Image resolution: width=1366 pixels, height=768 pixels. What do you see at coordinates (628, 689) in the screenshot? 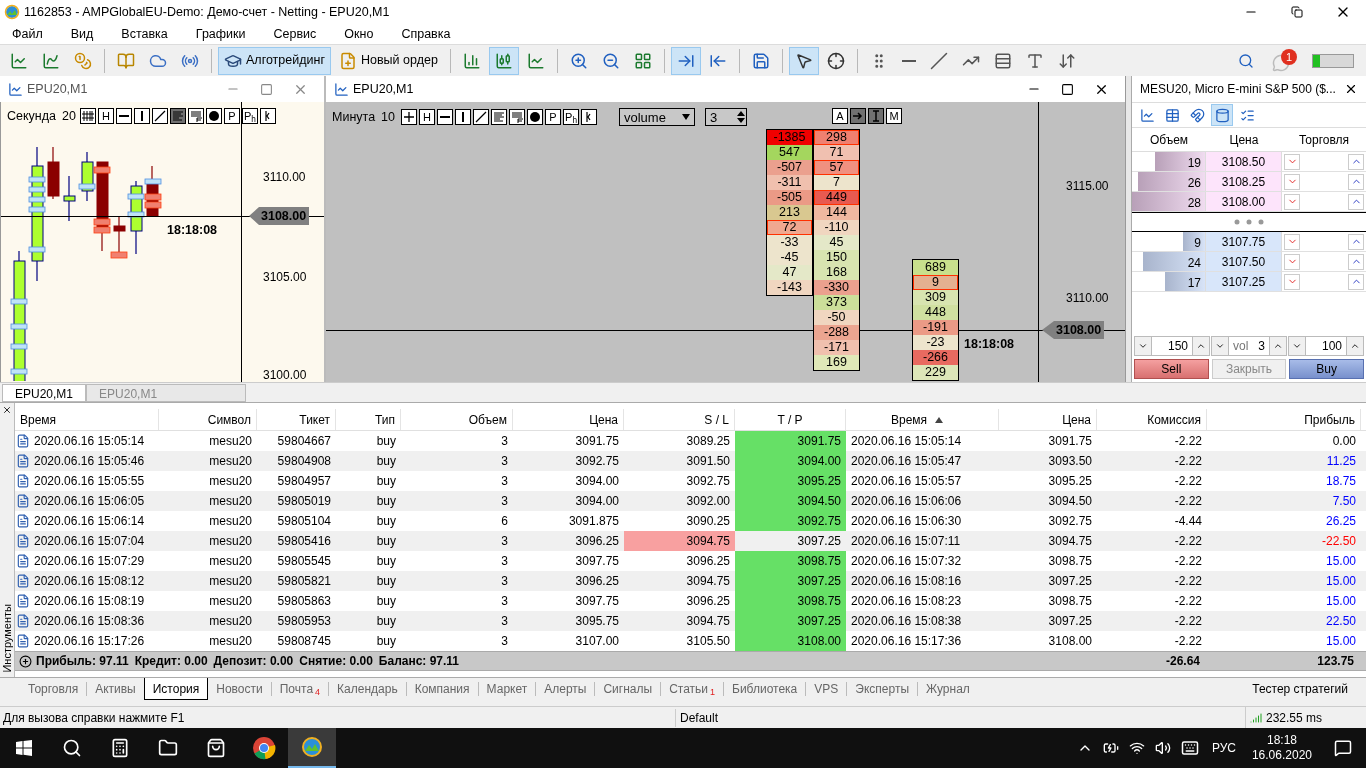
I see `panel-tab: Сигналы` at bounding box center [628, 689].